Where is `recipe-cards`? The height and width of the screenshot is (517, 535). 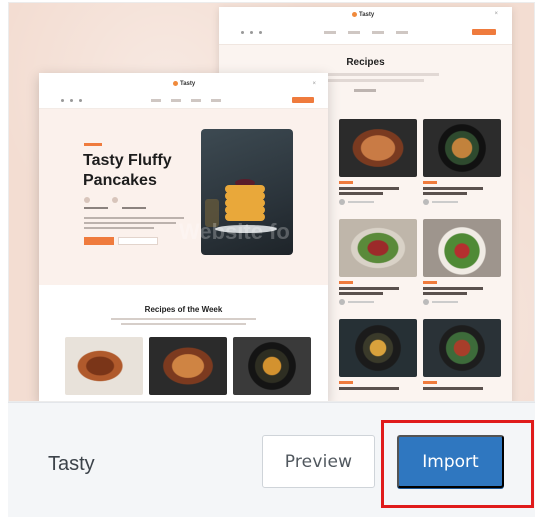
recipe-cards is located at coordinates (188, 366).